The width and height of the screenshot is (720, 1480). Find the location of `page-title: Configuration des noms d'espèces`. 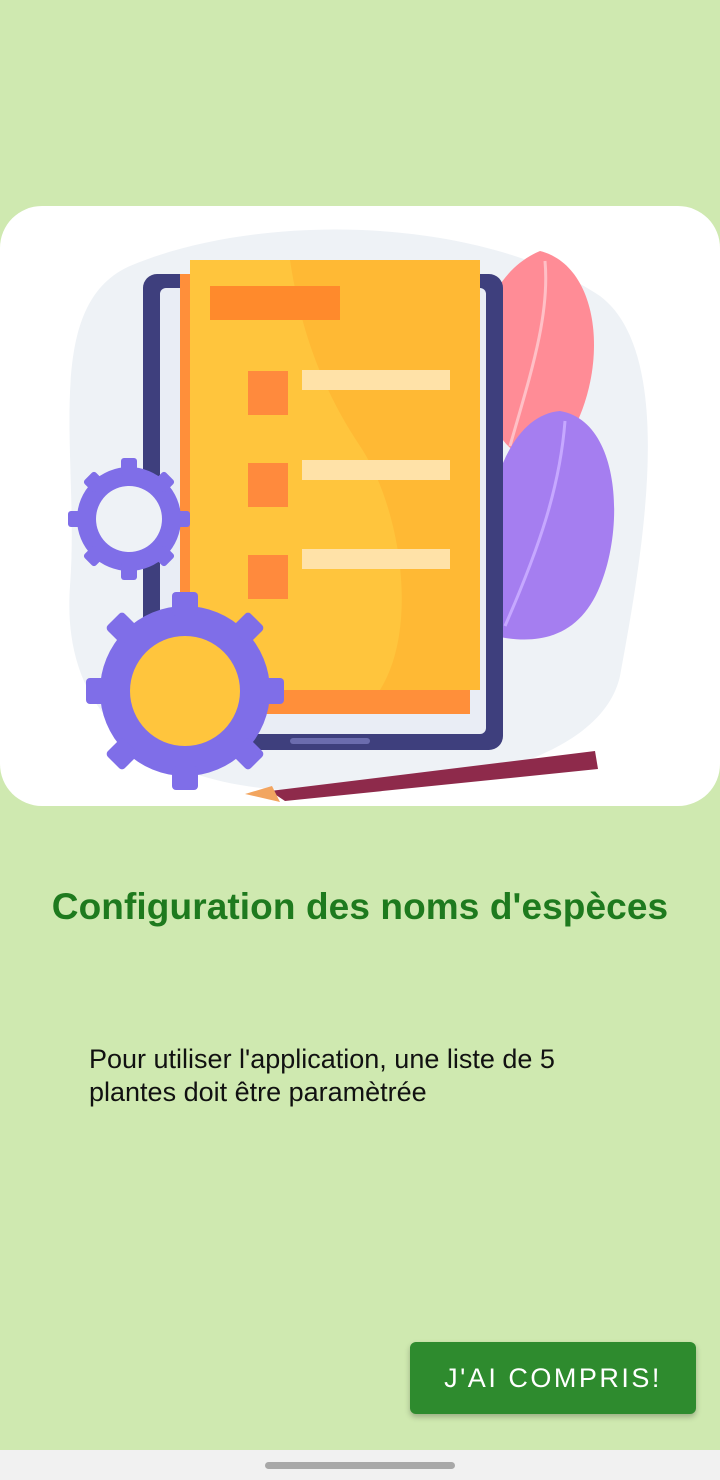

page-title: Configuration des noms d'espèces is located at coordinates (360, 906).